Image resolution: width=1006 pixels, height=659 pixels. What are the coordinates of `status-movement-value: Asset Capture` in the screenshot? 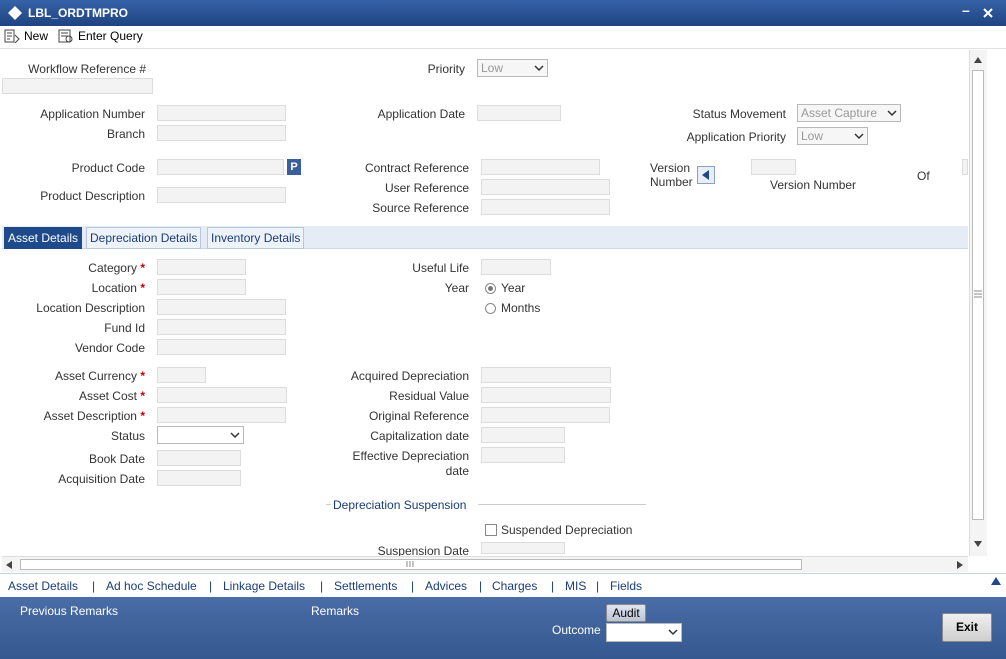 It's located at (839, 113).